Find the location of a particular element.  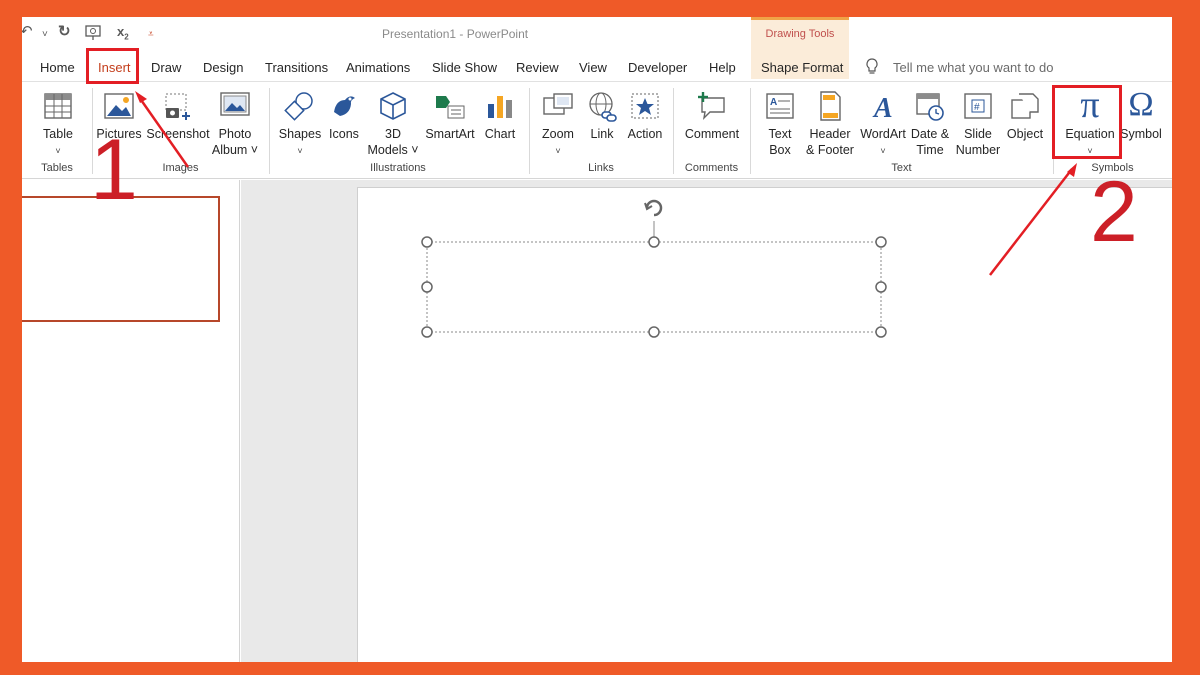

tab-draw: Draw is located at coordinates (166, 67).